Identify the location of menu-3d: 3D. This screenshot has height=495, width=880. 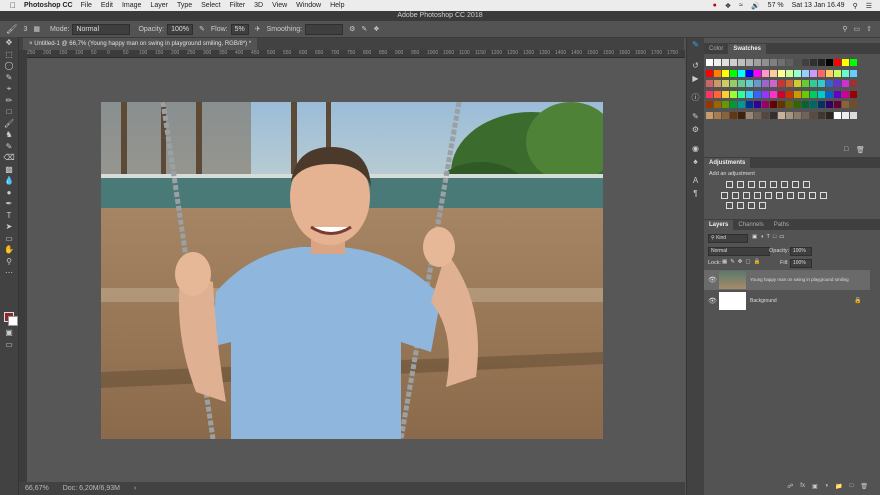
(258, 5).